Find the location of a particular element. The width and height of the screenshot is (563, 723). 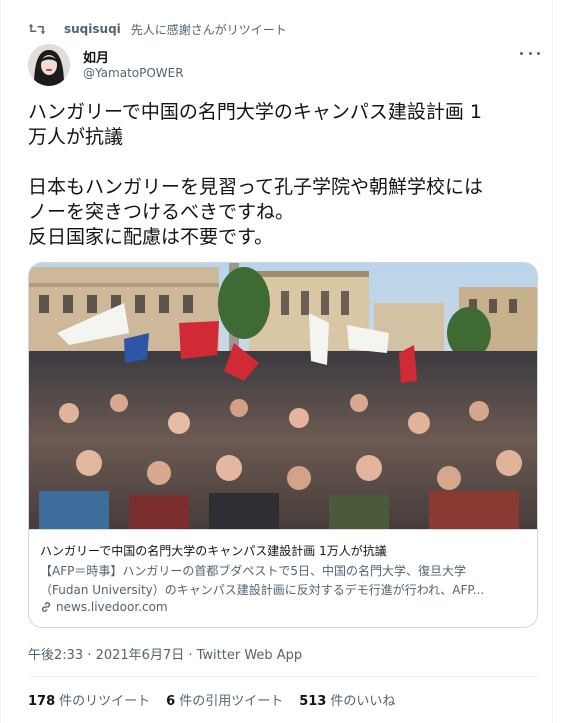

avatar-image is located at coordinates (49, 65).